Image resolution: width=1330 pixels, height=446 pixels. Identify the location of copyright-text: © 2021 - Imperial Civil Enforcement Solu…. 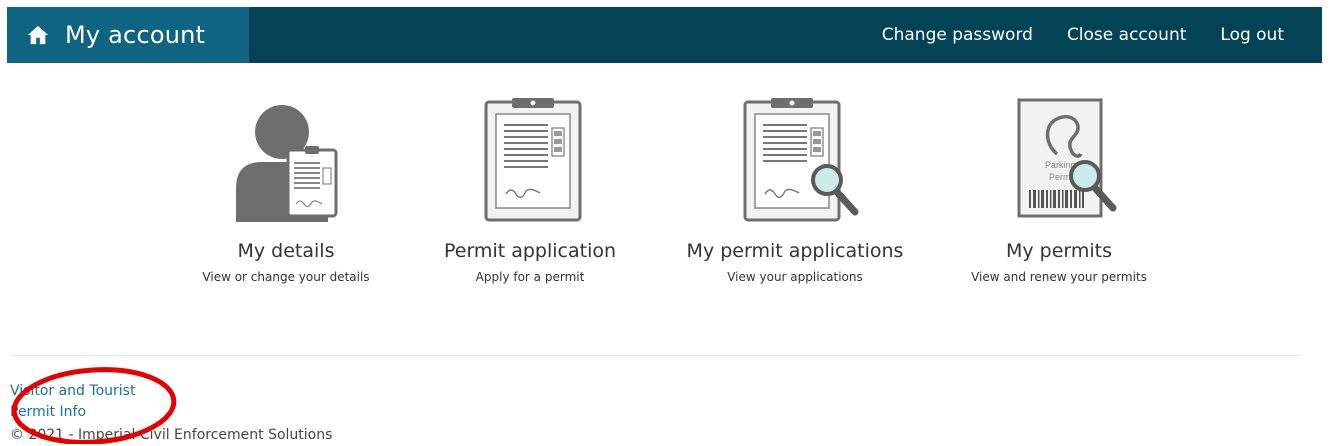
(171, 435).